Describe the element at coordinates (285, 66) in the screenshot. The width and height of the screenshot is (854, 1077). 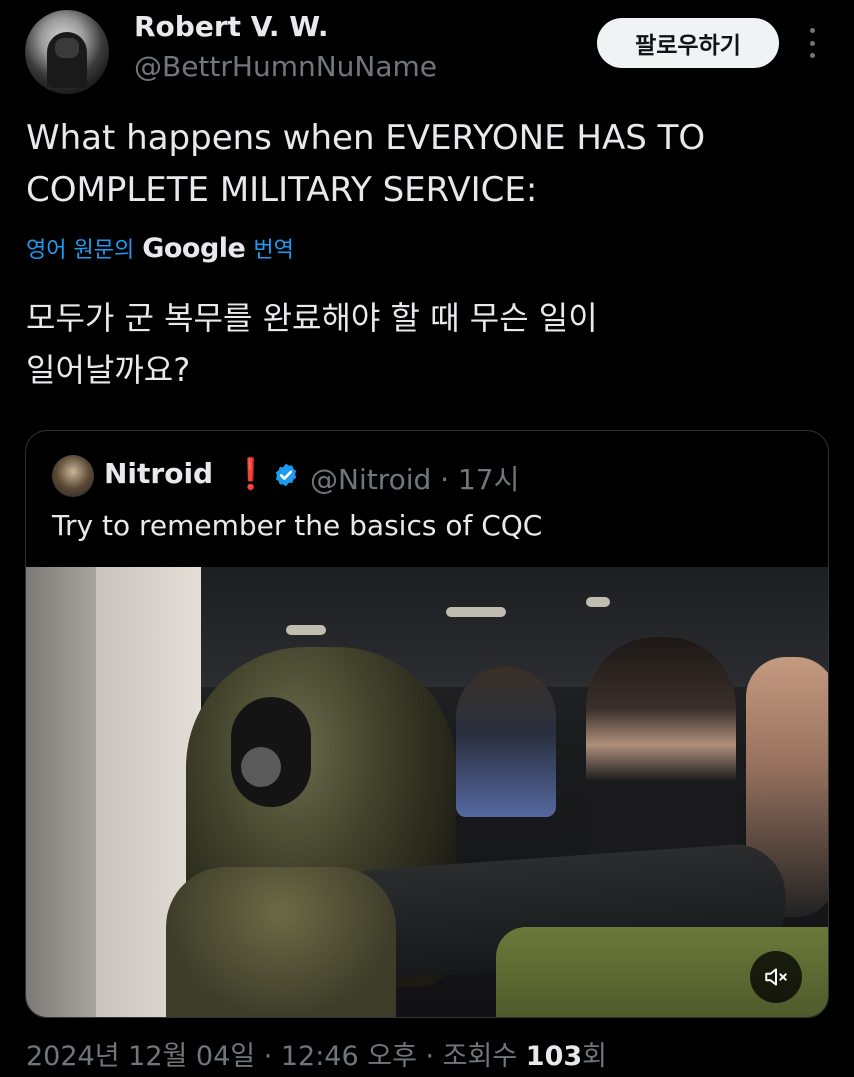
I see `author-handle: @BettrHumnNuName` at that location.